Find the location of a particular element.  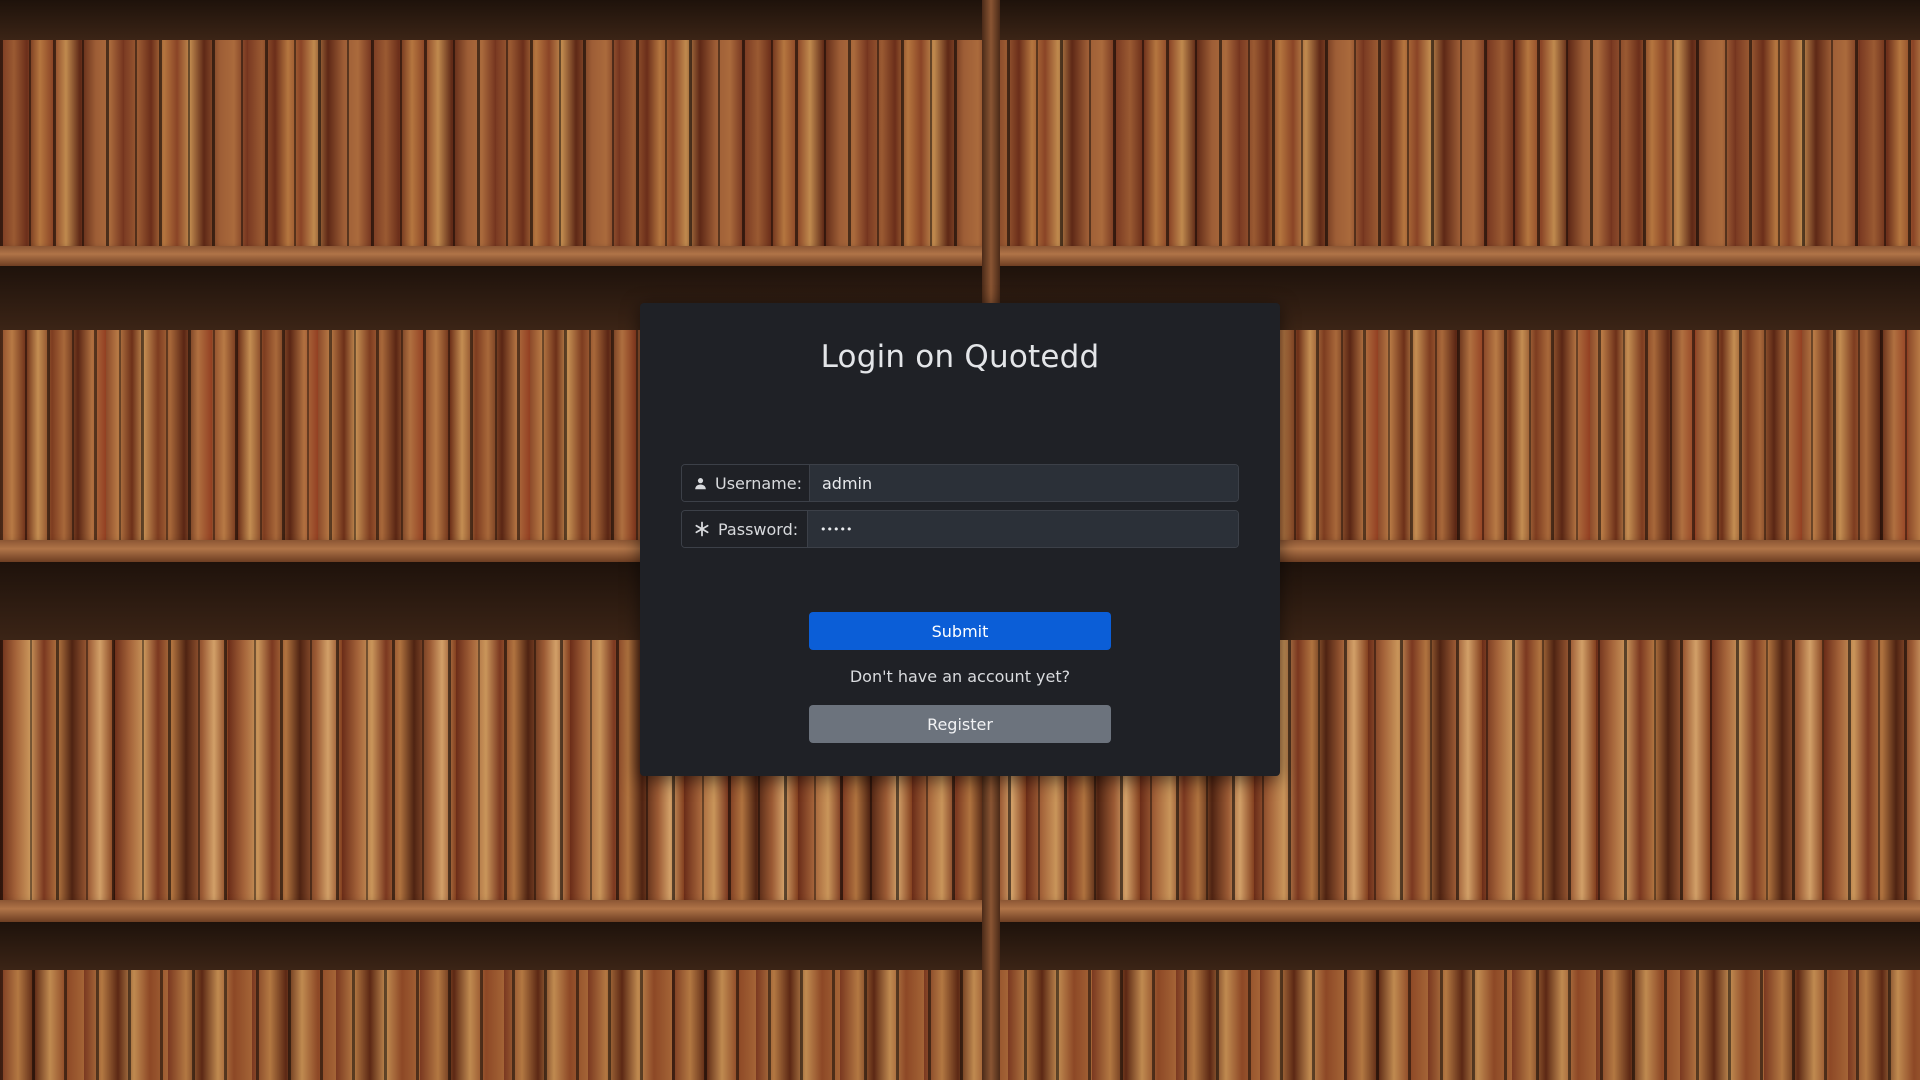

account-prompt: Don't have an account yet? is located at coordinates (960, 676).